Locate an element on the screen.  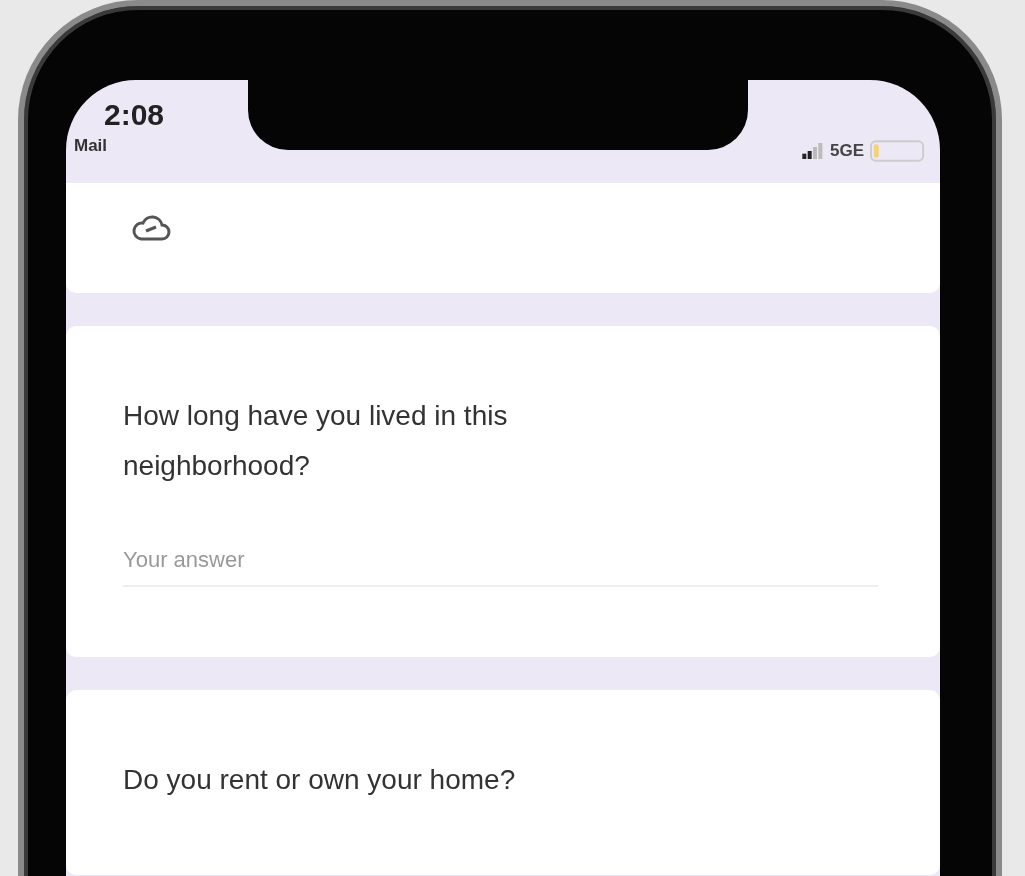
question-text: How long have you lived in this neighborhood? is located at coordinates (316, 441).